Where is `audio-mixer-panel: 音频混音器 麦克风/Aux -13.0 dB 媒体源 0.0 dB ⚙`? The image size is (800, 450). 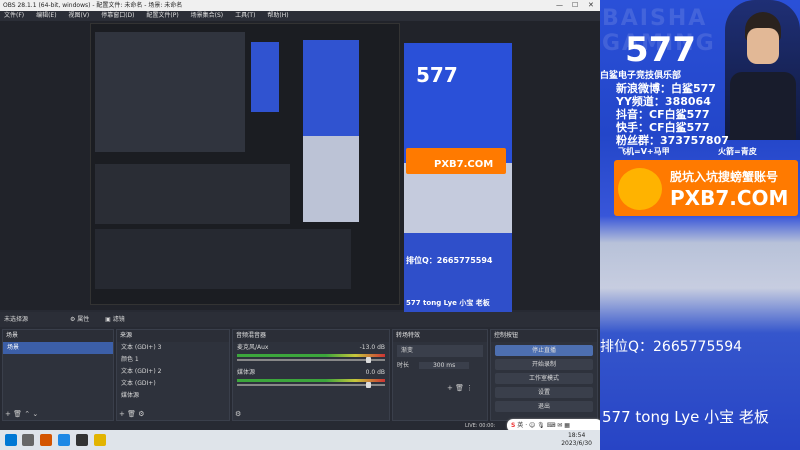
audio-mixer-panel: 音频混音器 麦克风/Aux -13.0 dB 媒体源 0.0 dB ⚙ is located at coordinates (311, 375).